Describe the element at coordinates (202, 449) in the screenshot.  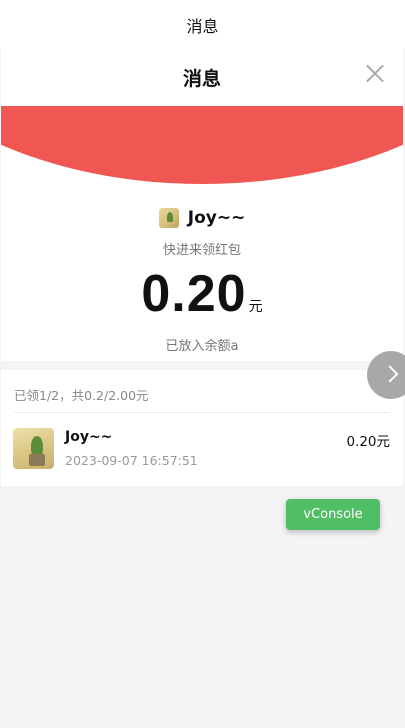
I see `list-item: Joy~~ 2023-09-07 16:57:51 0.20元` at that location.